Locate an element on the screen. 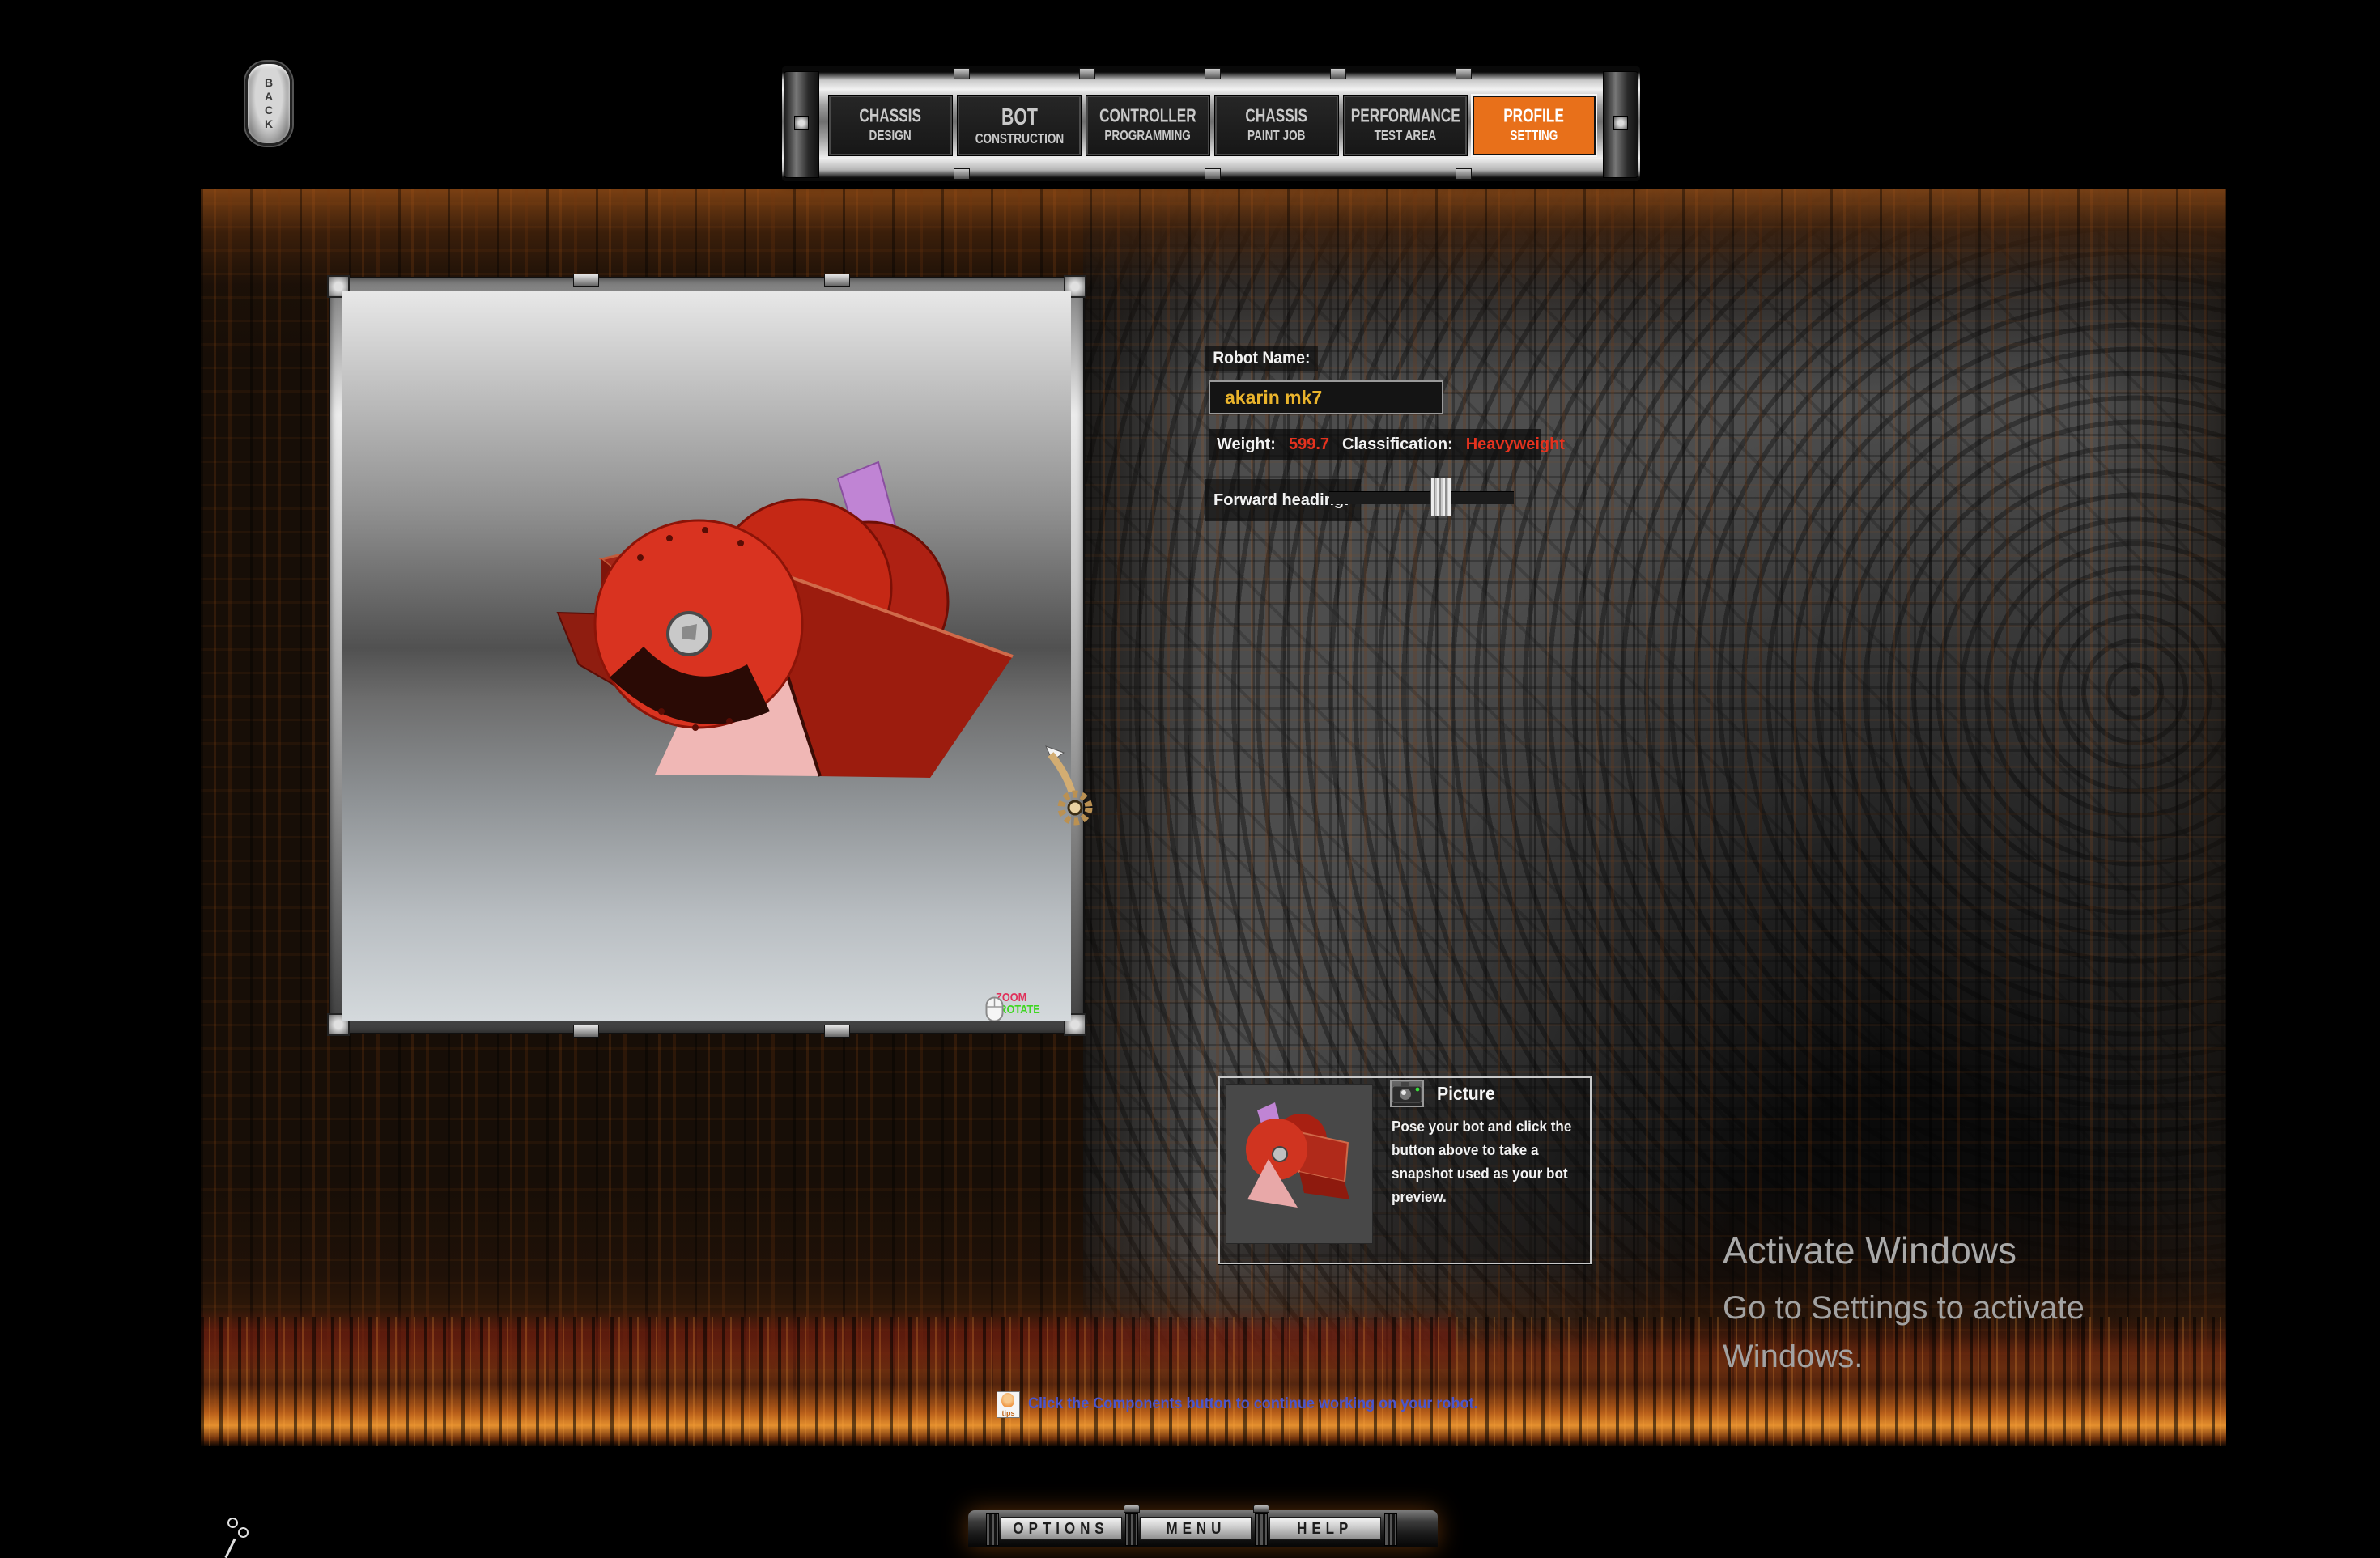 This screenshot has width=2380, height=1558. tips-lightbulb-icon: tips is located at coordinates (1008, 1404).